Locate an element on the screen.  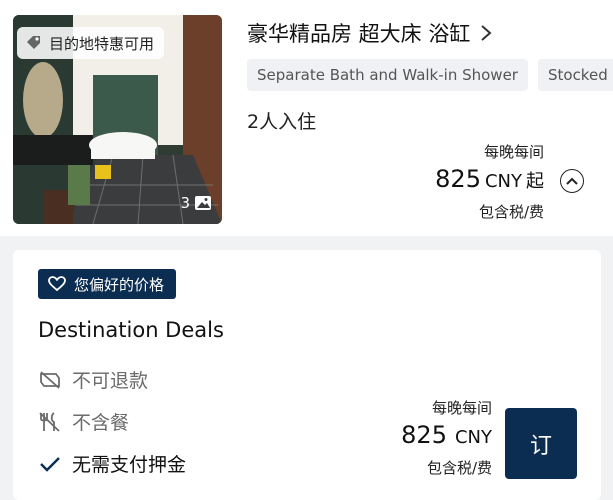
tag-icon is located at coordinates (33, 42).